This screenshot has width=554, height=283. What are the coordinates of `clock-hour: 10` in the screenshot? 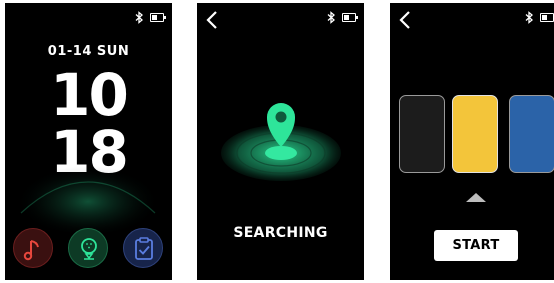 It's located at (89, 95).